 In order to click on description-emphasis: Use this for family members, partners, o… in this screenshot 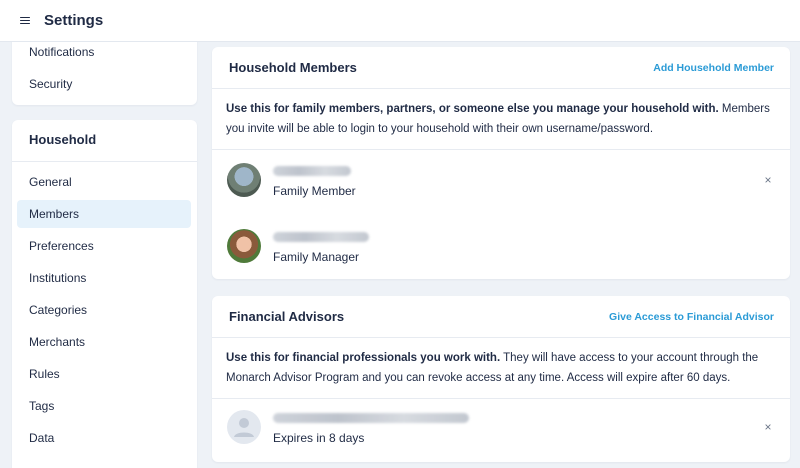, I will do `click(472, 109)`.